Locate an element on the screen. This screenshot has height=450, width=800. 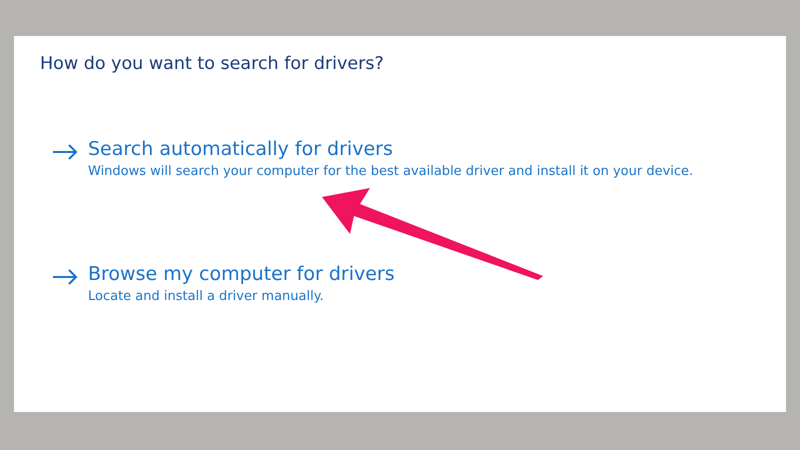
option-link: Search automatically for drivers is located at coordinates (240, 149).